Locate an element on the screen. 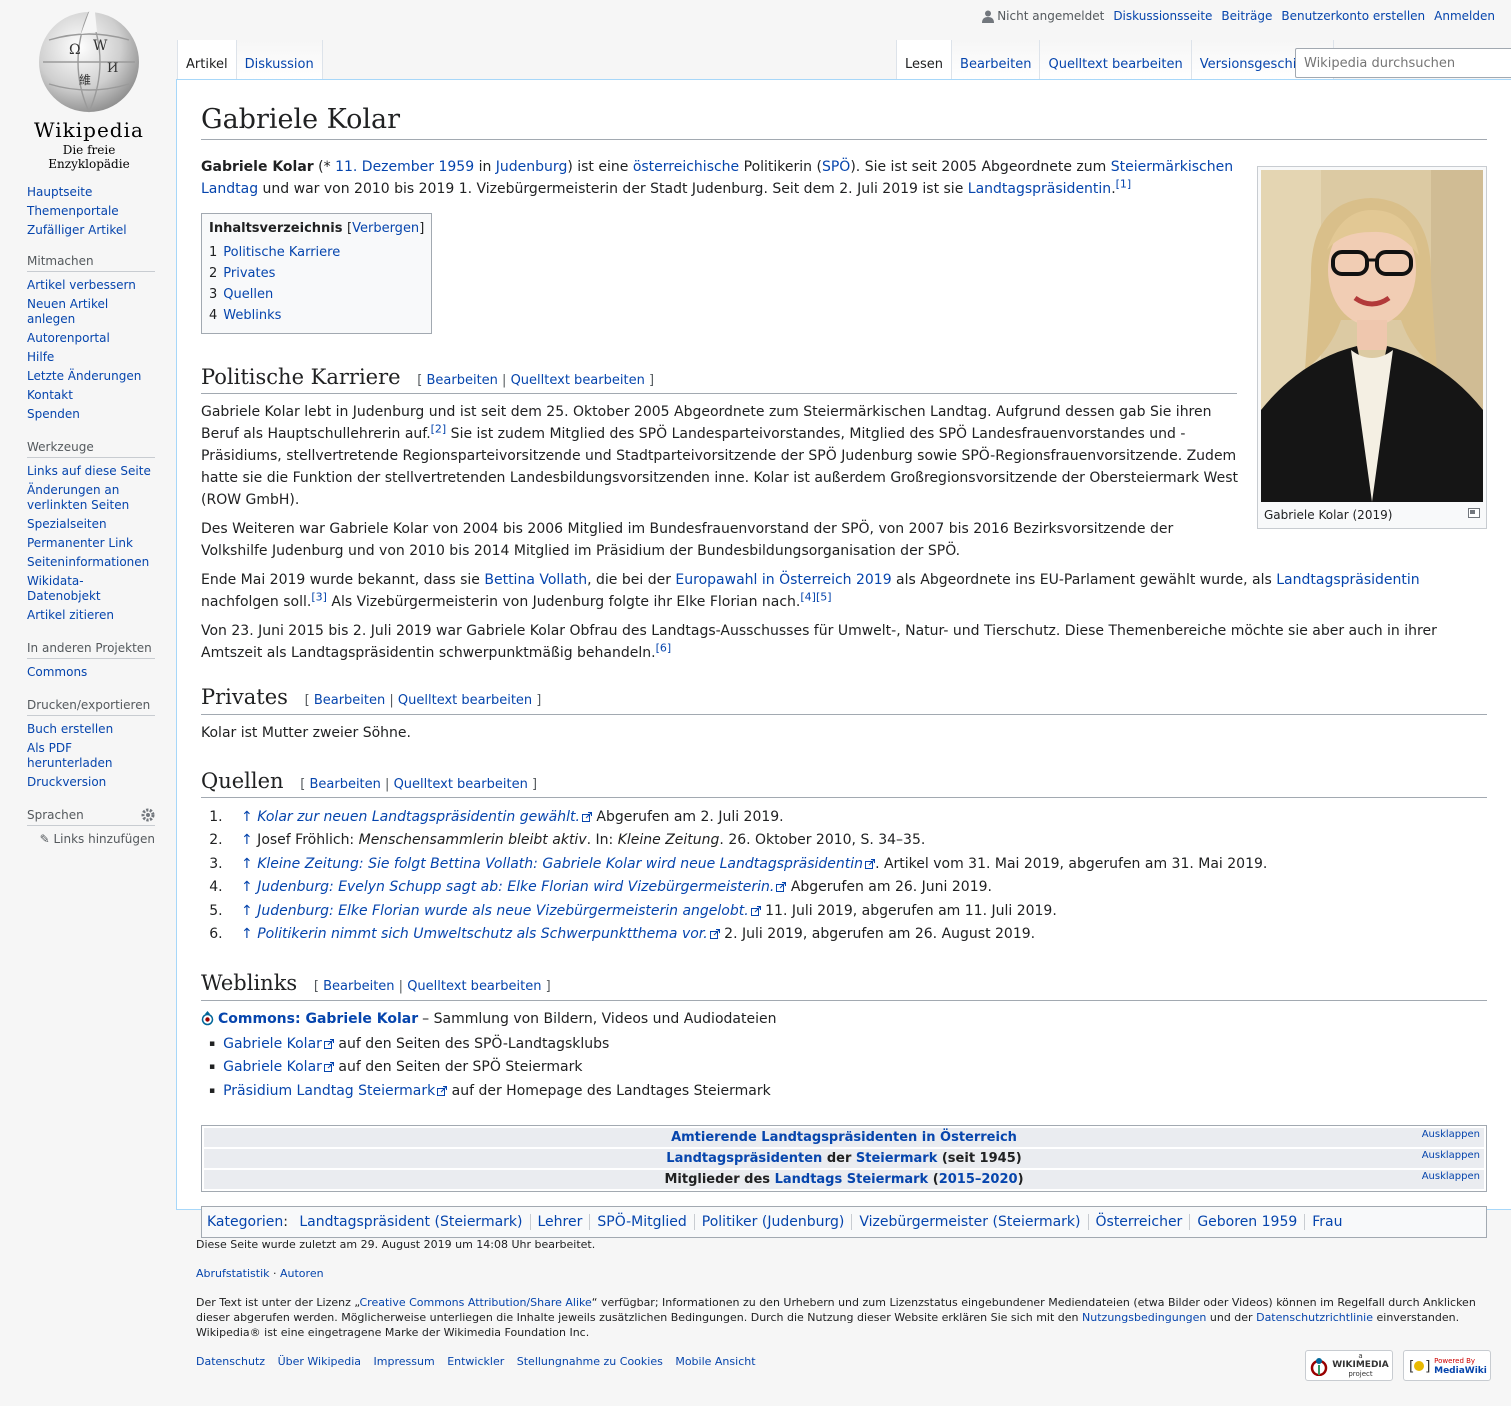 This screenshot has width=1511, height=1406. sidebar-item-permanenter-link: Permanenter Link is located at coordinates (80, 543).